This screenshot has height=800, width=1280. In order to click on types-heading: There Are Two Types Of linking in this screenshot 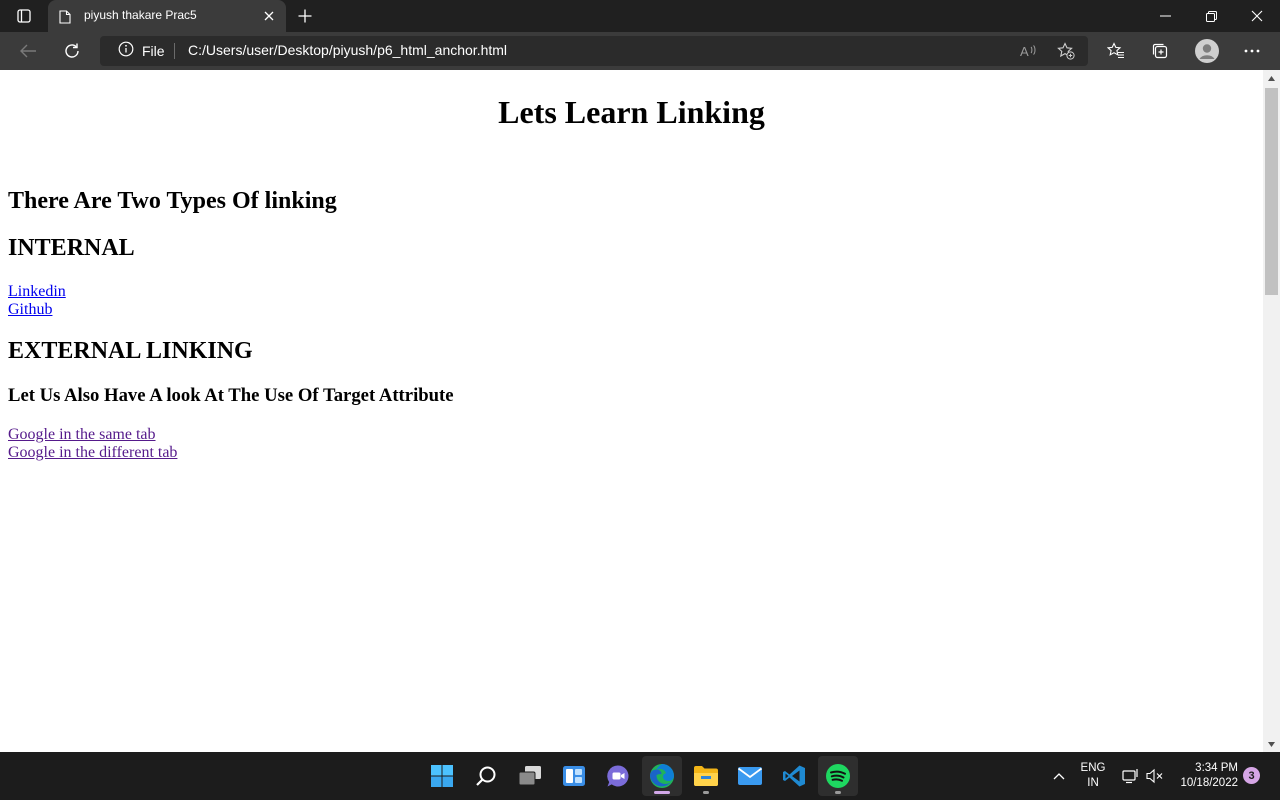, I will do `click(172, 201)`.